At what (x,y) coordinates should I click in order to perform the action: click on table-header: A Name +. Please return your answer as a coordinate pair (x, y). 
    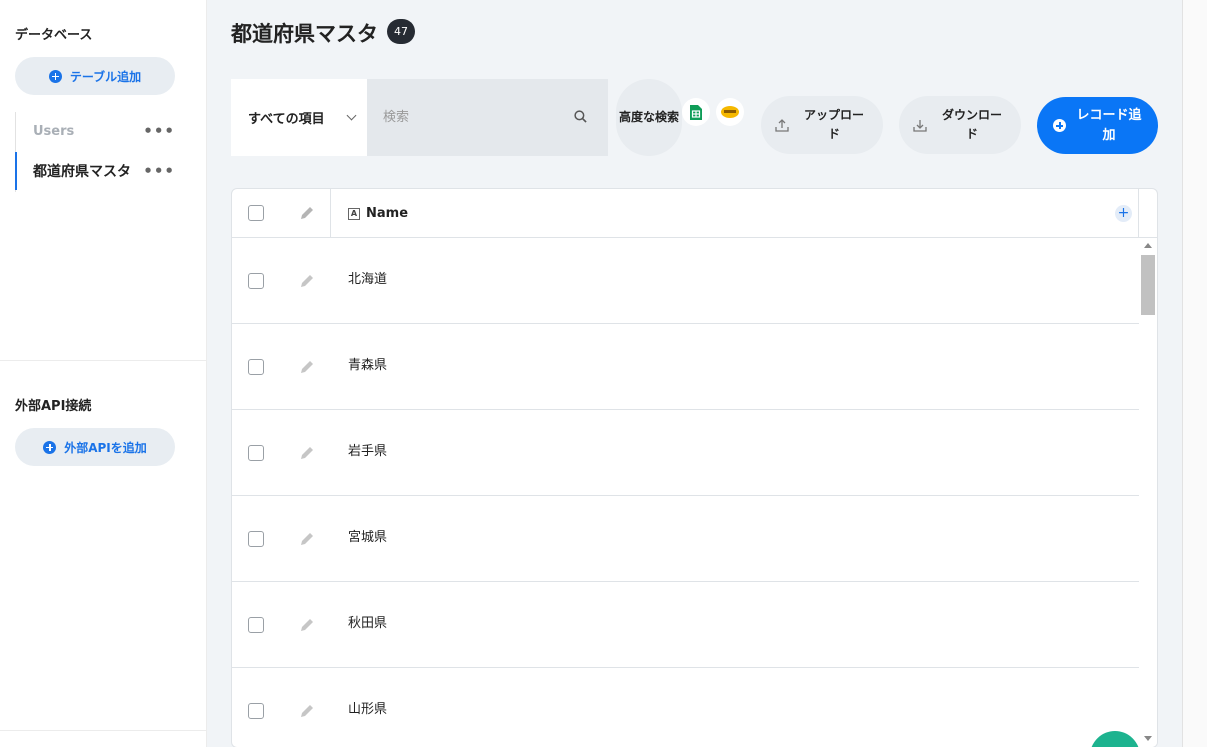
    Looking at the image, I should click on (694, 213).